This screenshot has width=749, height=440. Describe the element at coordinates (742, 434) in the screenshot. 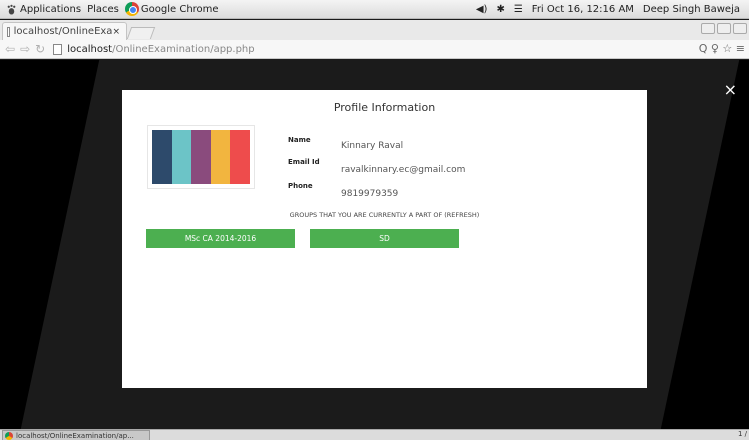

I see `workspace-pager: 1 /` at that location.